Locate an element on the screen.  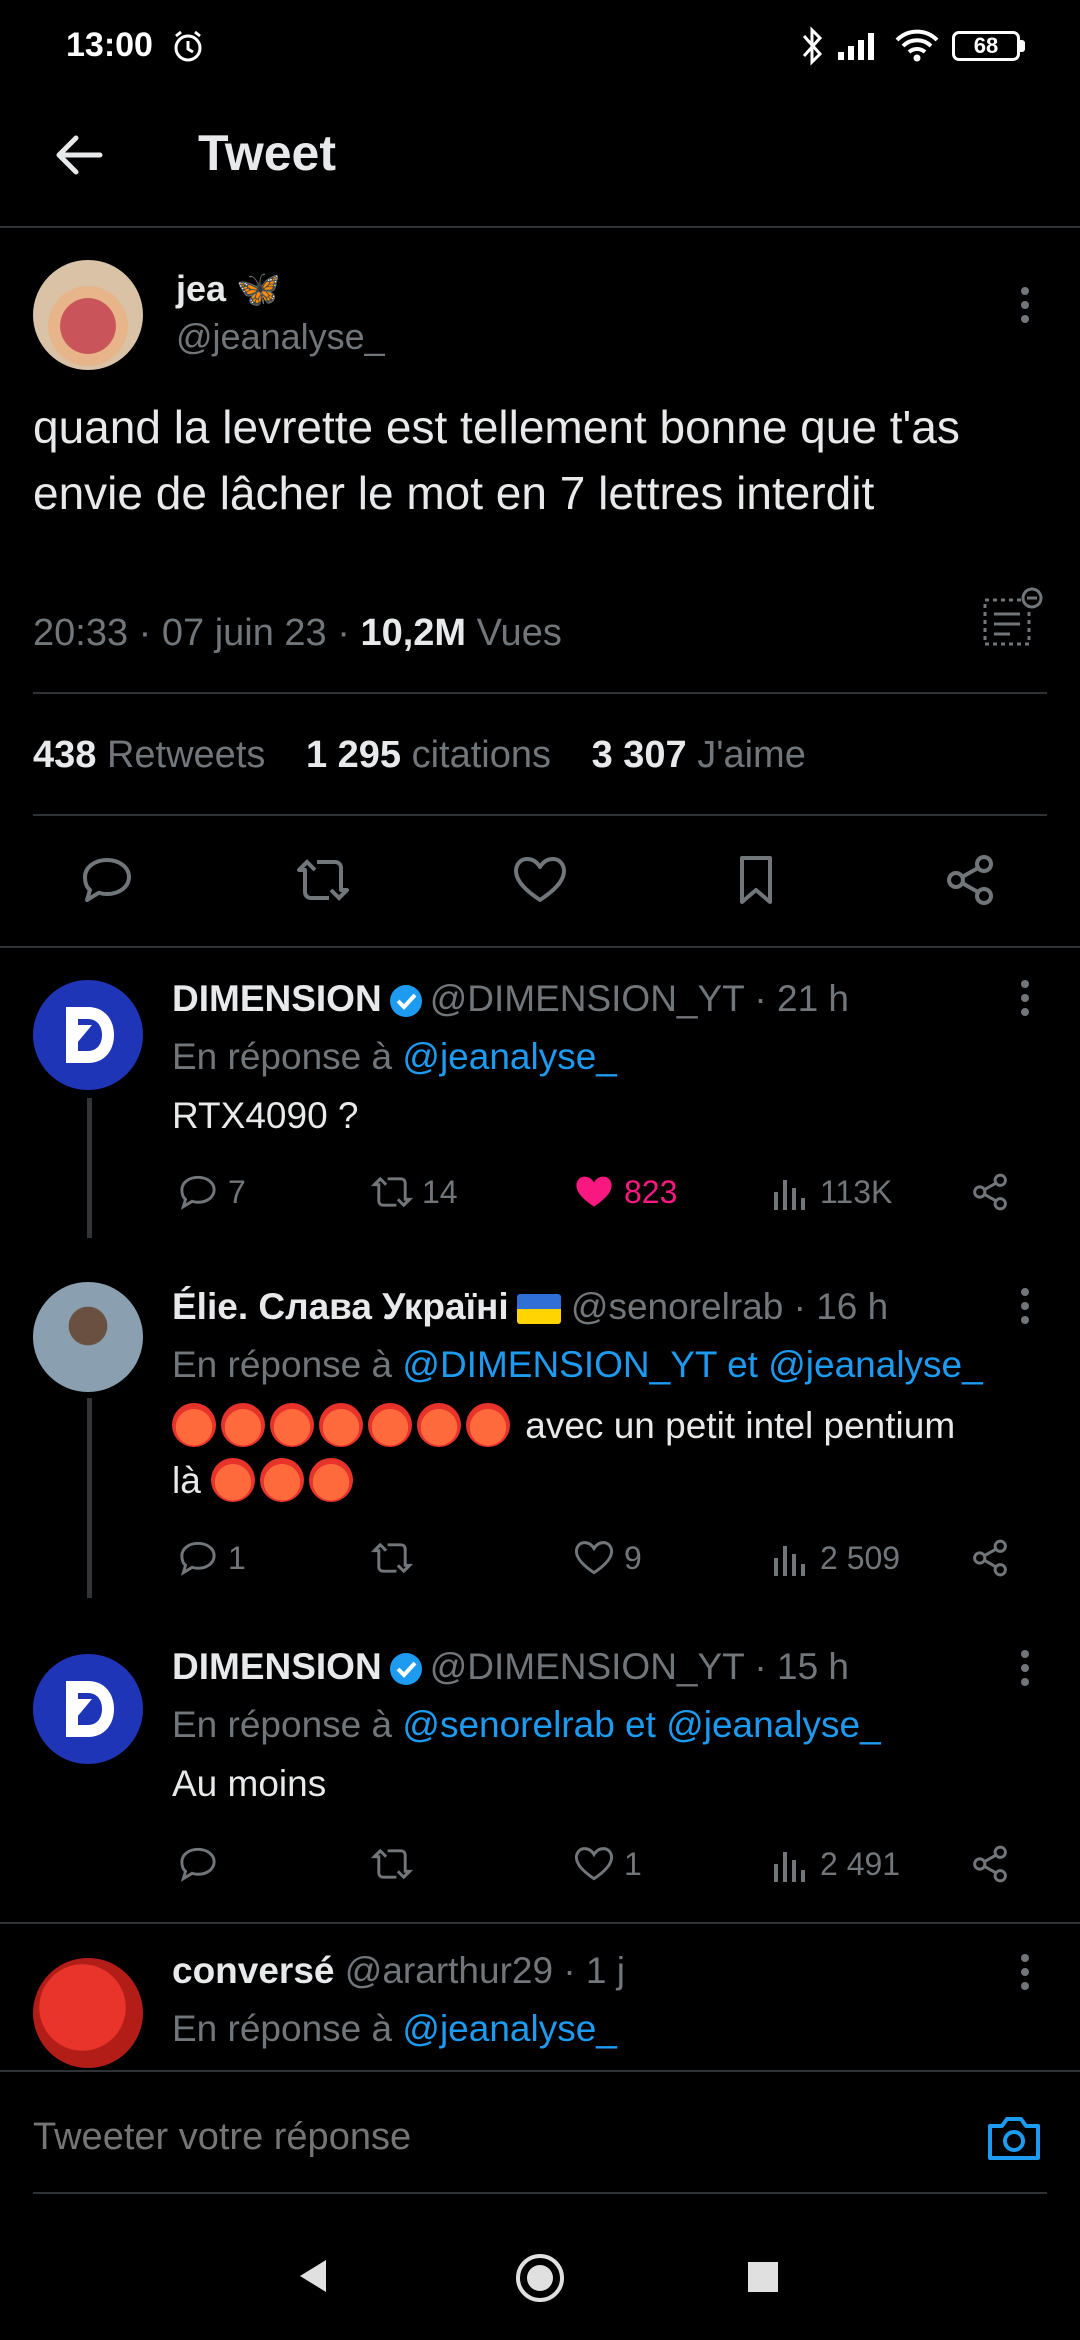
reply-like-button: 1 is located at coordinates (607, 1864).